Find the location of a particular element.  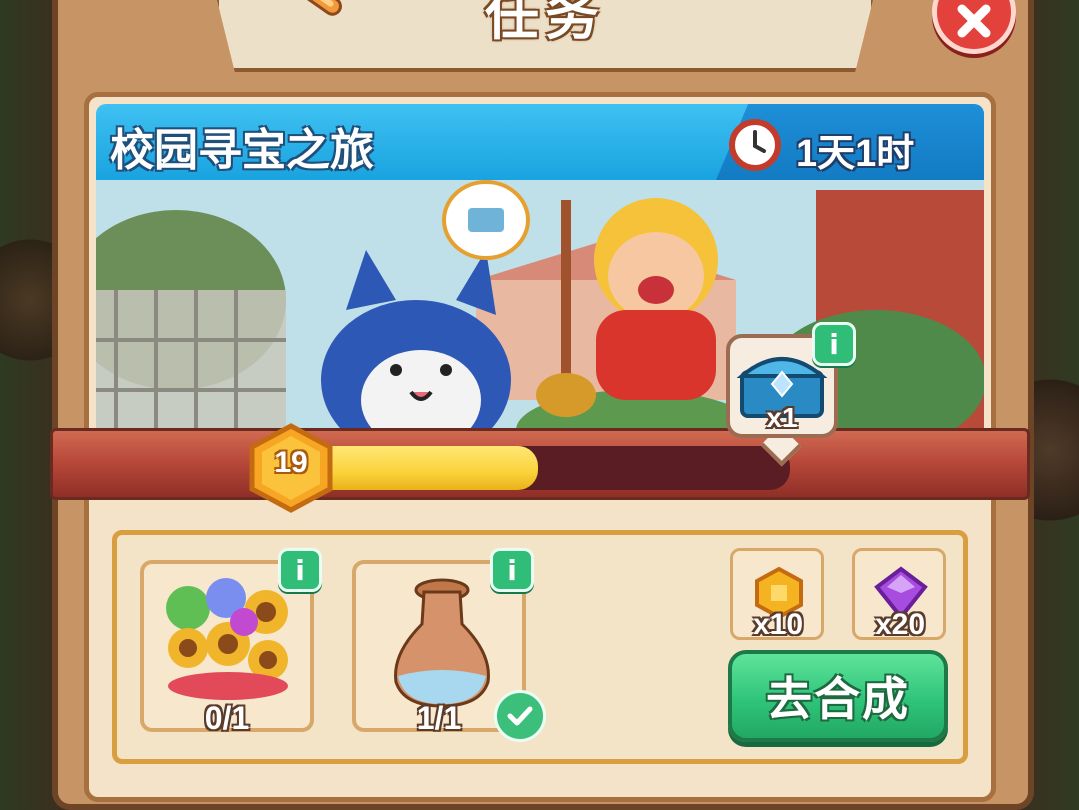

level-number: 19 is located at coordinates (291, 462).